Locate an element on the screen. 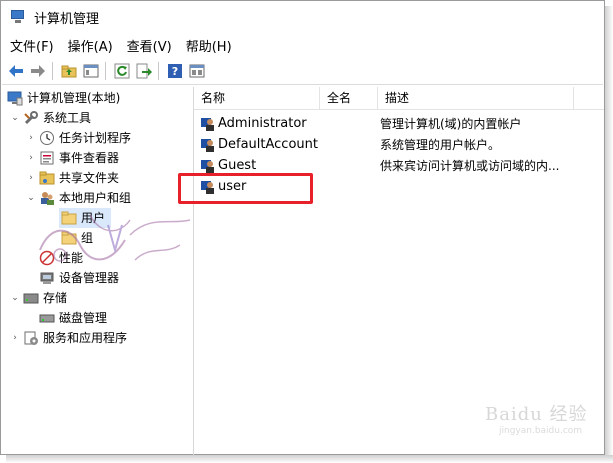 The image size is (613, 463). help-icon: ? is located at coordinates (175, 71).